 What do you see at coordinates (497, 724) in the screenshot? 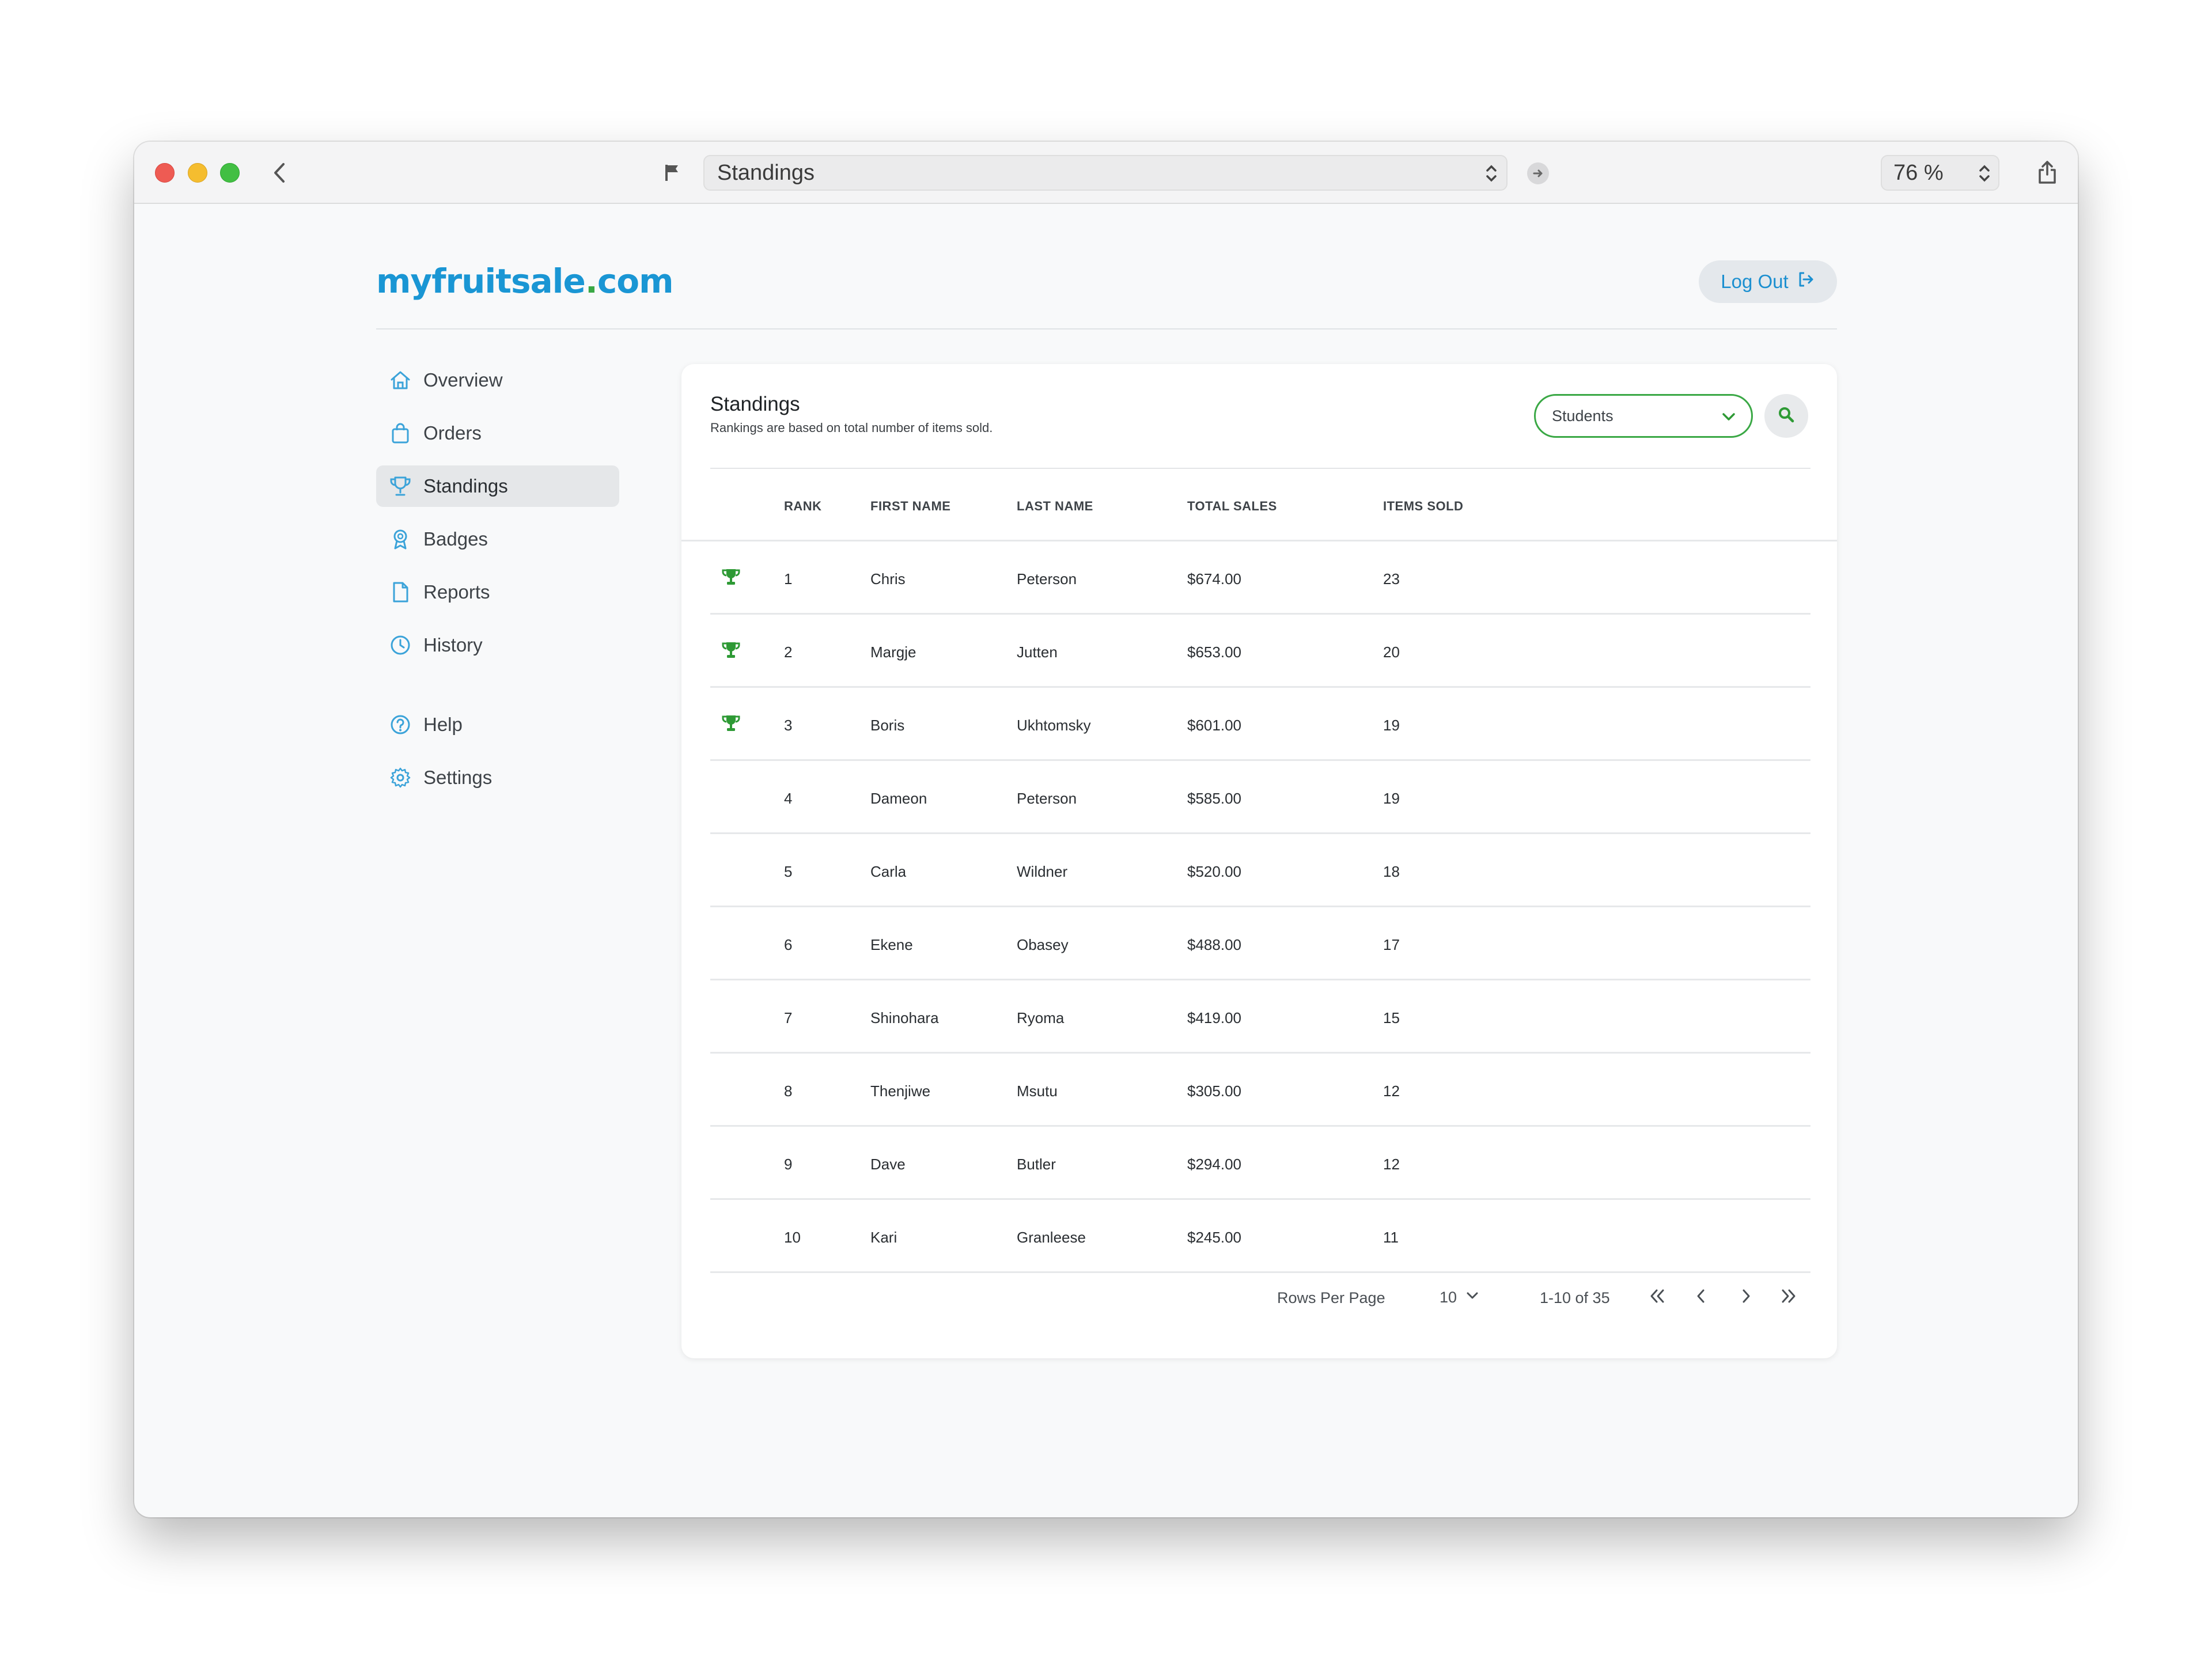
I see `sidebar-item-help: Help` at bounding box center [497, 724].